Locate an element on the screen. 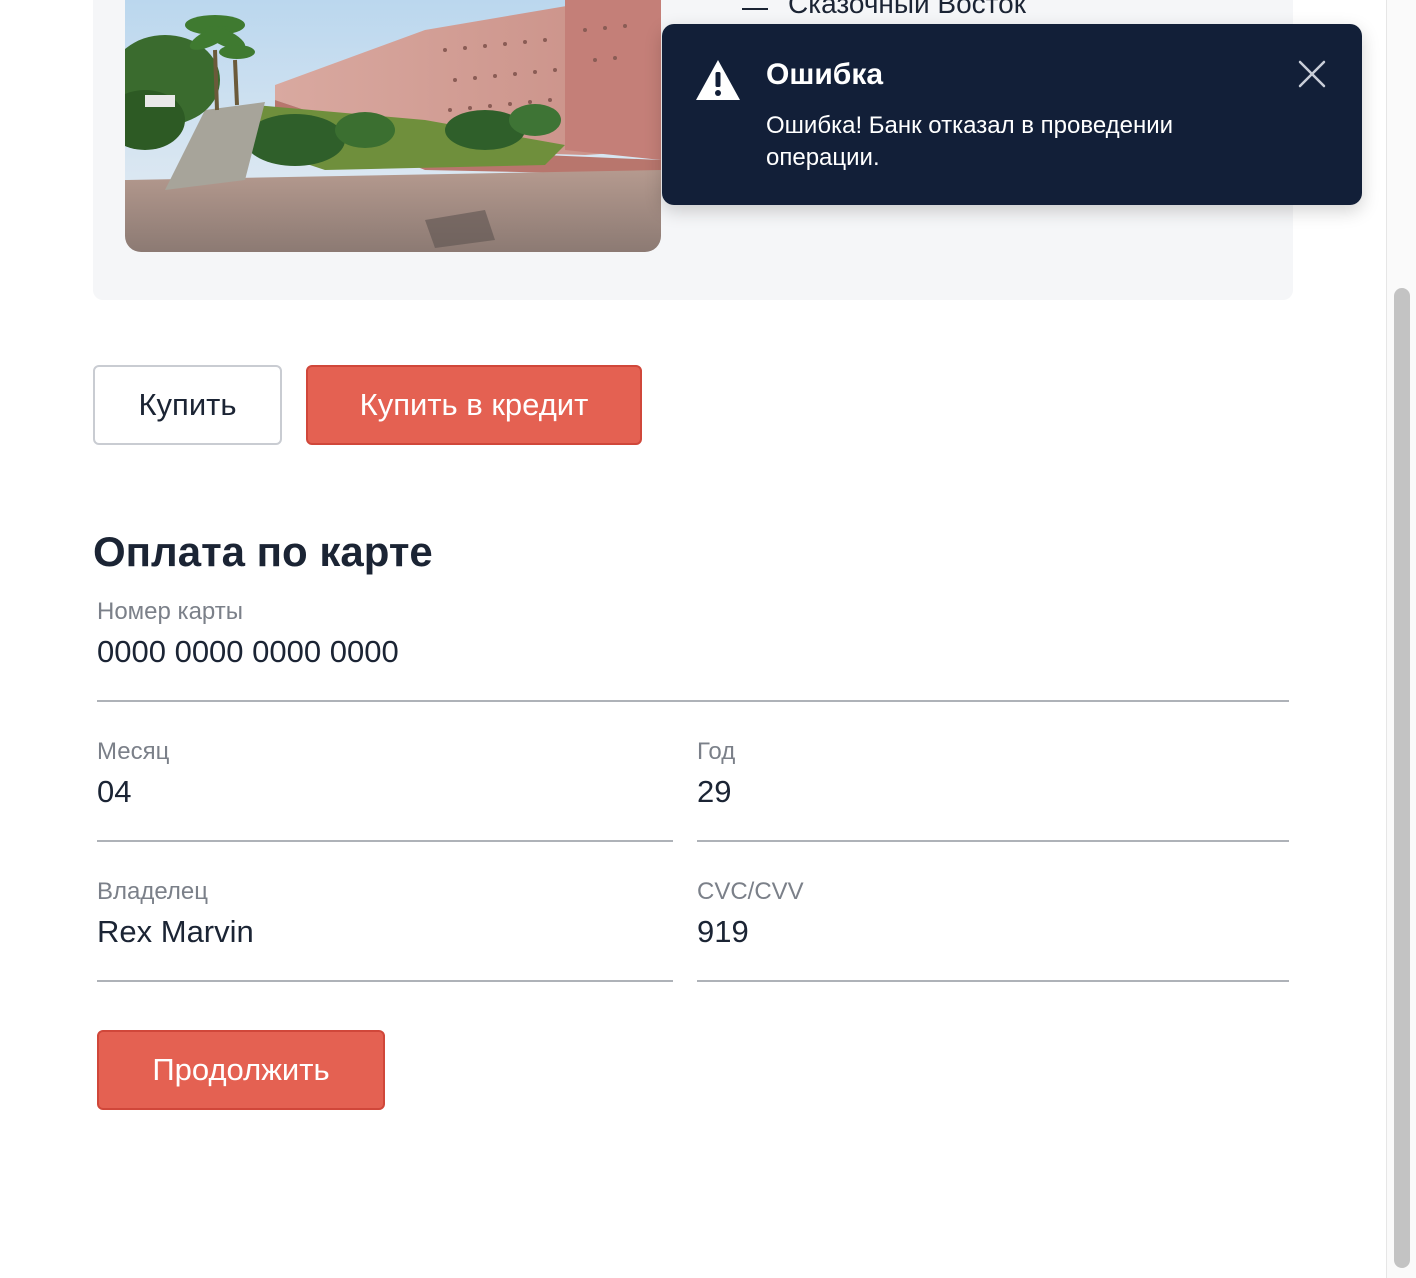 The image size is (1416, 1278). warning-icon is located at coordinates (718, 80).